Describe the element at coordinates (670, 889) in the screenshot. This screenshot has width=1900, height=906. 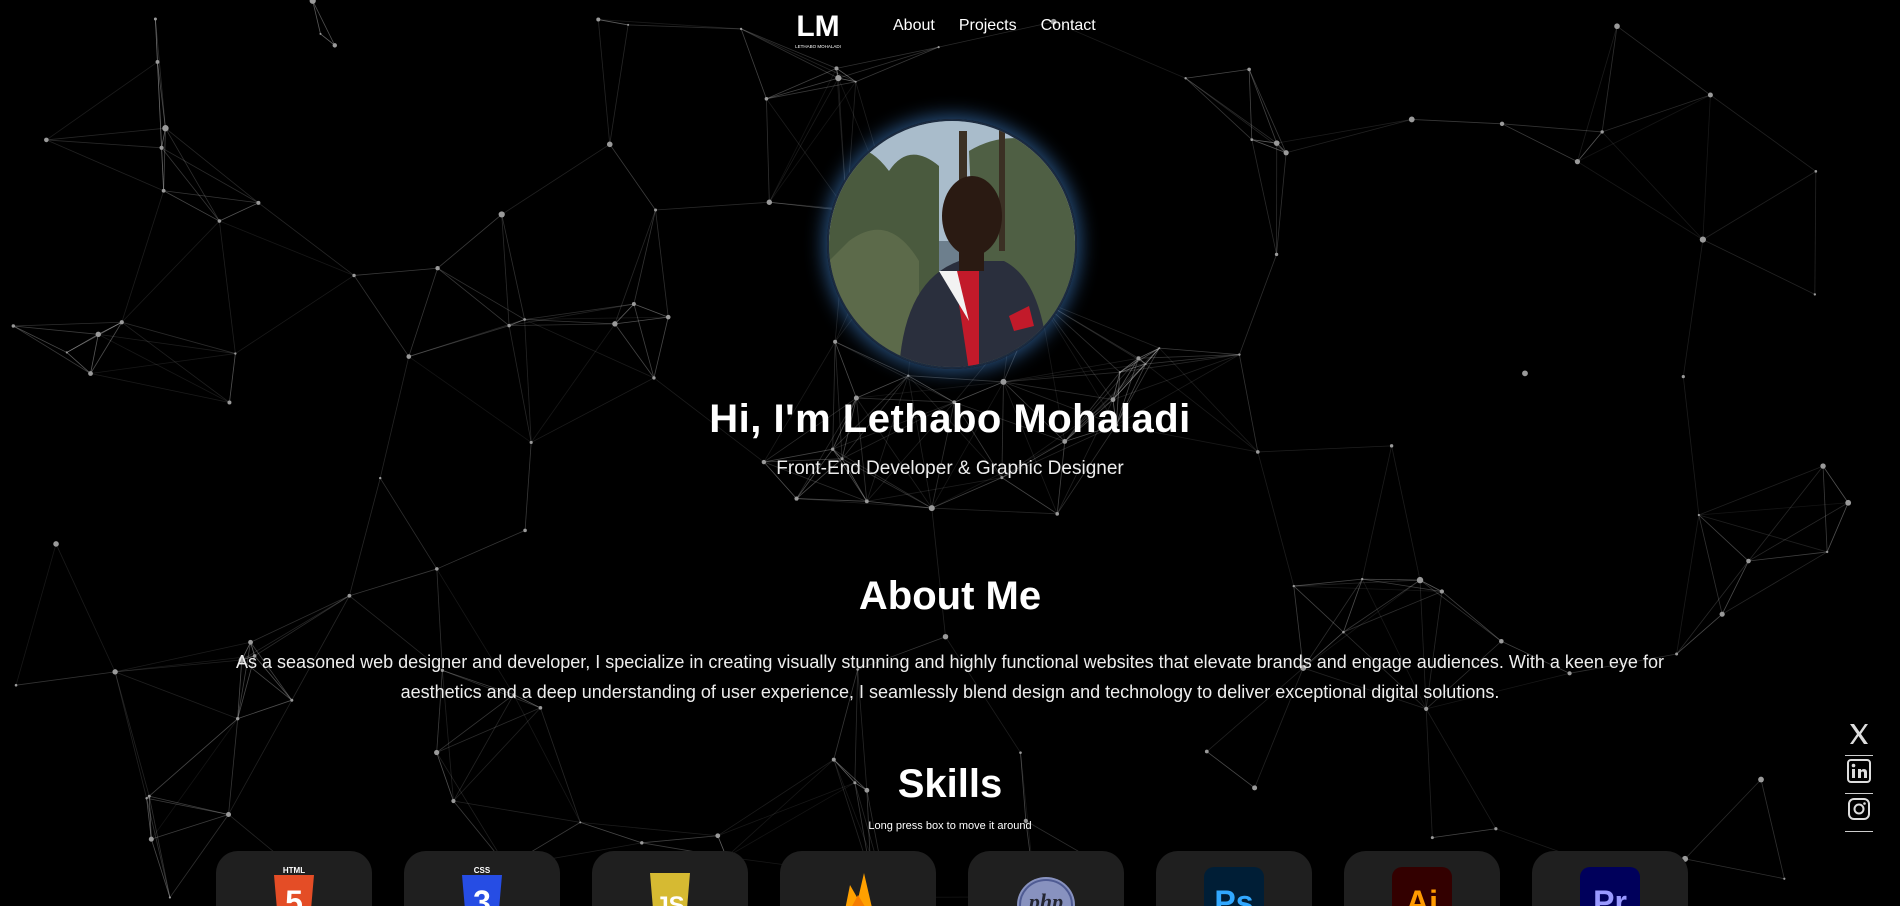
I see `javascript-icon: JS` at that location.